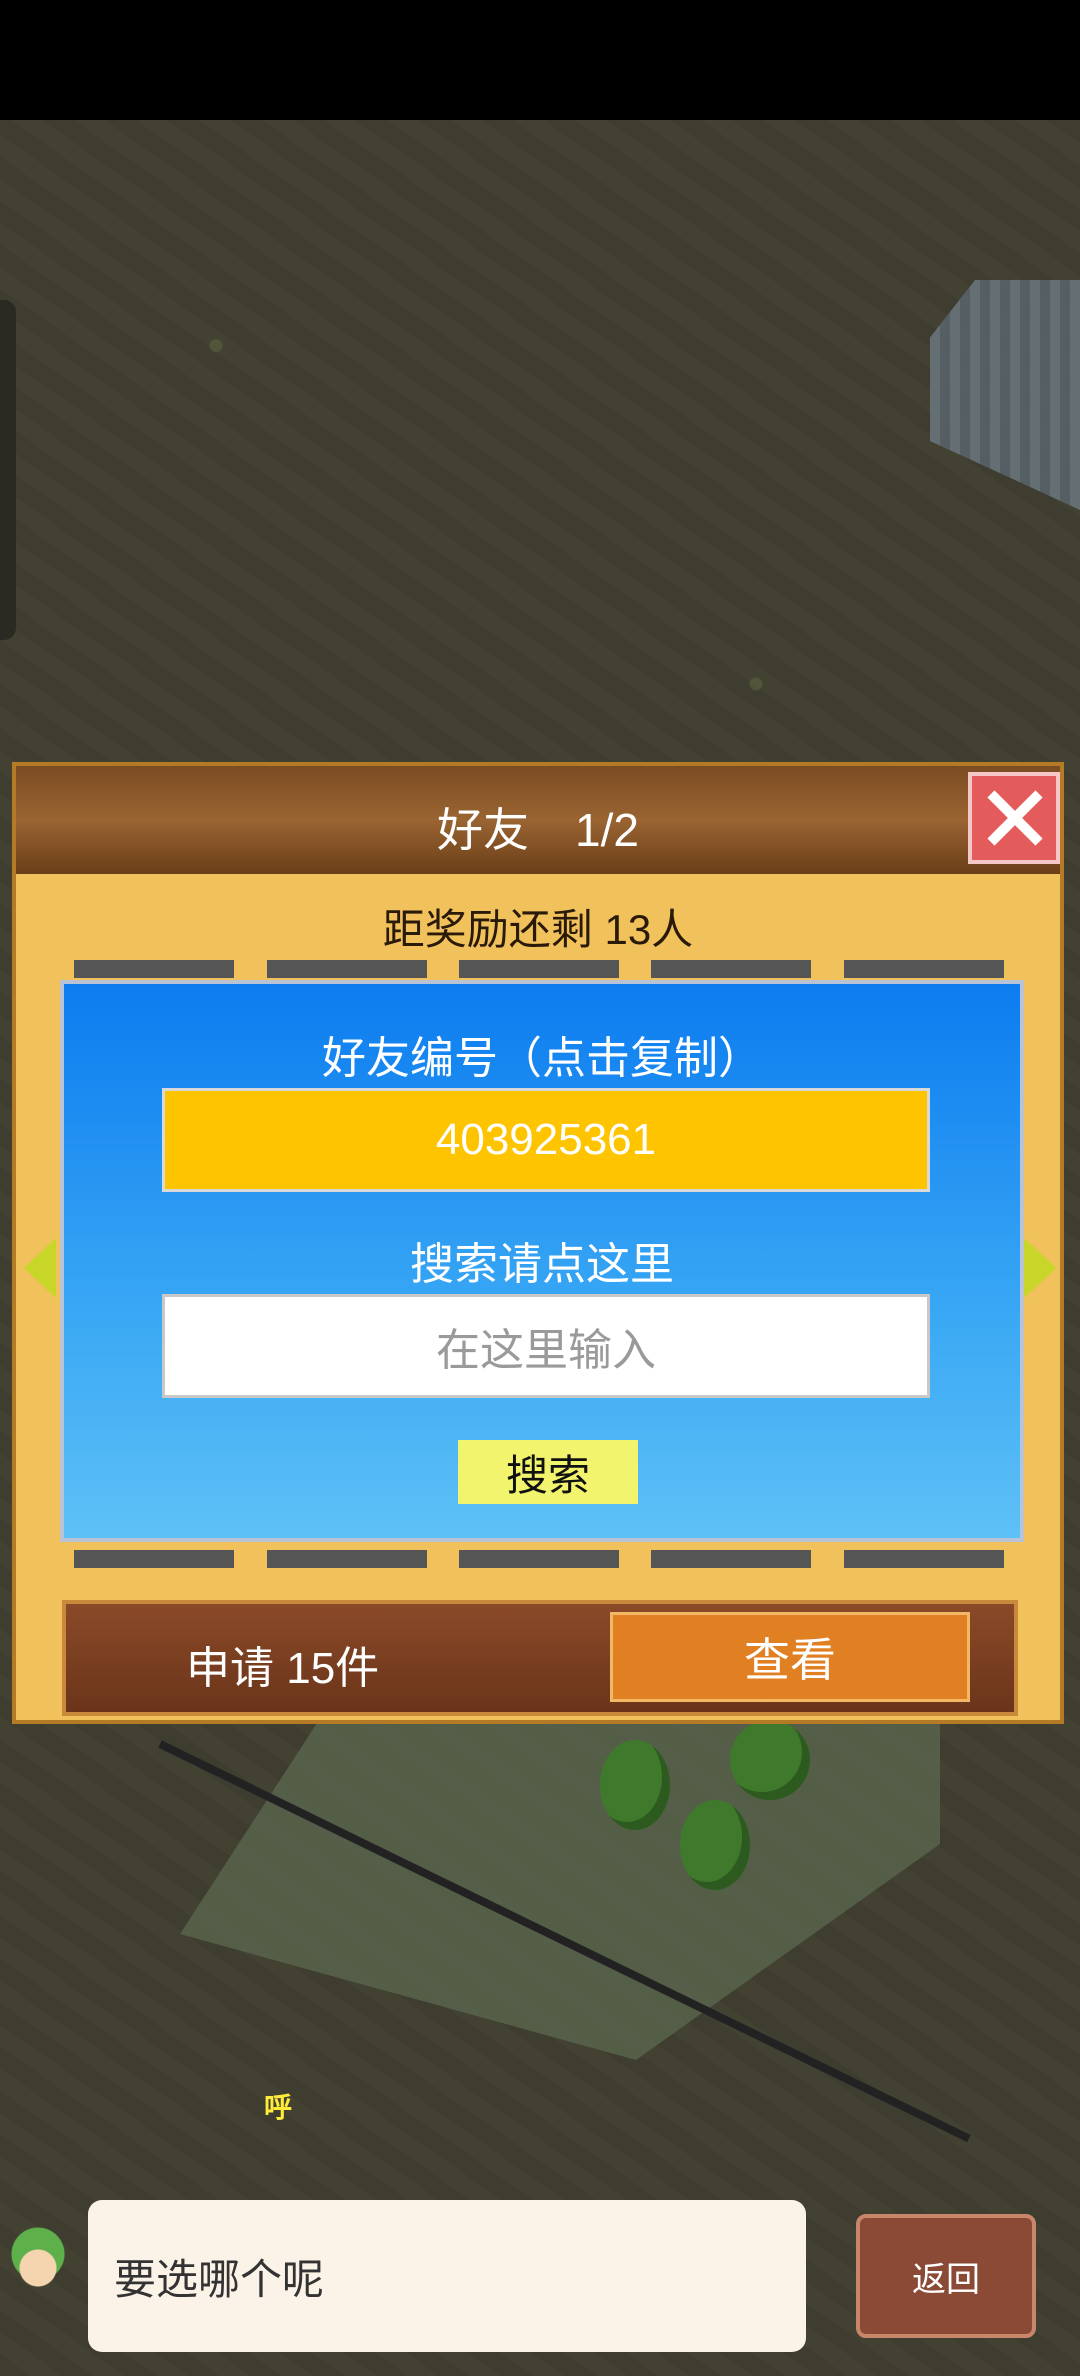 This screenshot has width=1080, height=2376. I want to click on speech-bubble: 要选哪个呢, so click(447, 2276).